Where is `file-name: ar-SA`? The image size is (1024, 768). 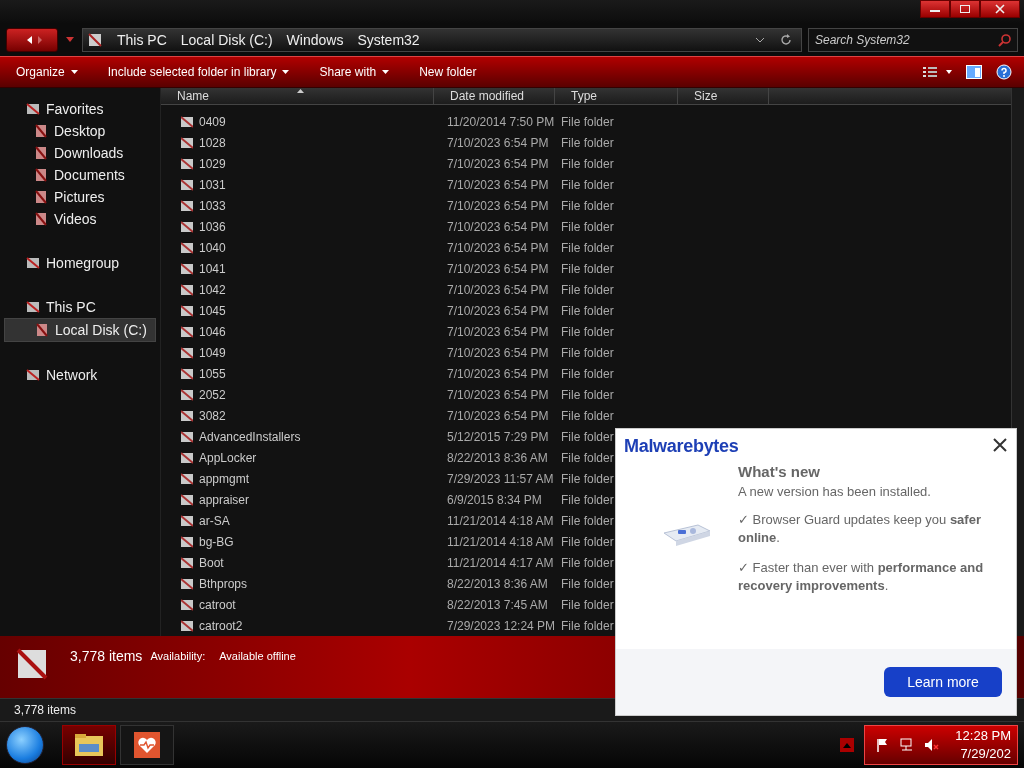
file-name: ar-SA is located at coordinates (214, 520).